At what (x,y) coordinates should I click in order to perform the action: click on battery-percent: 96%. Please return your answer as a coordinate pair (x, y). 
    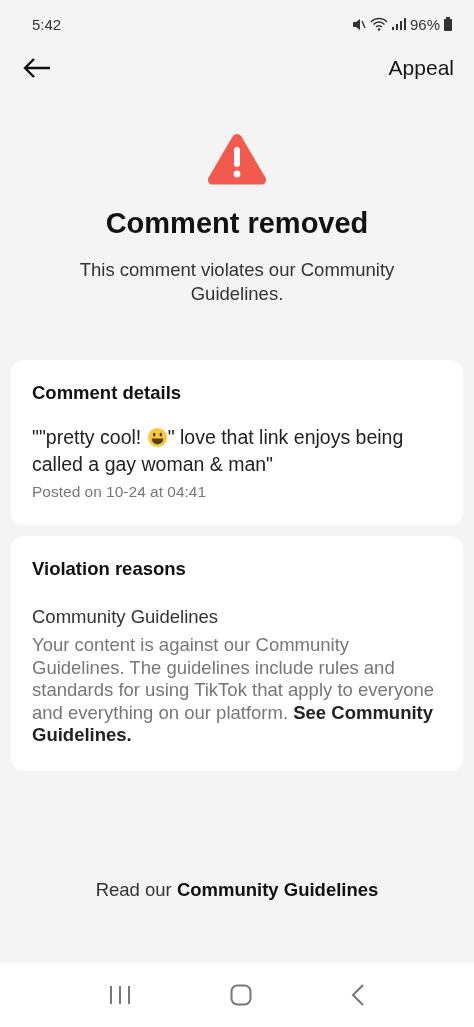
    Looking at the image, I should click on (424, 24).